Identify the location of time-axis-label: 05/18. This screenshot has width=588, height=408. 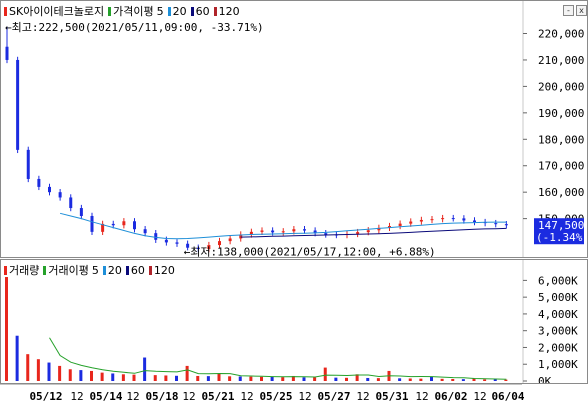
(161, 396).